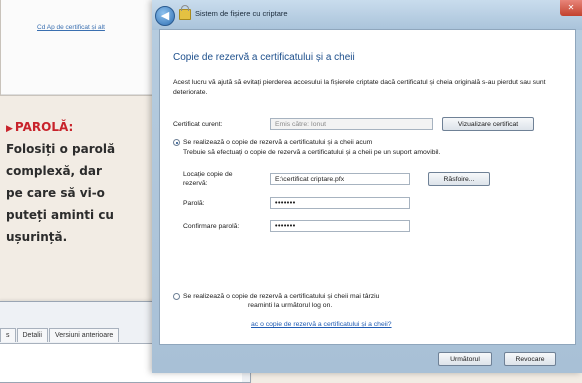 The image size is (582, 383). What do you see at coordinates (530, 359) in the screenshot?
I see `cancel-button: Revocare` at bounding box center [530, 359].